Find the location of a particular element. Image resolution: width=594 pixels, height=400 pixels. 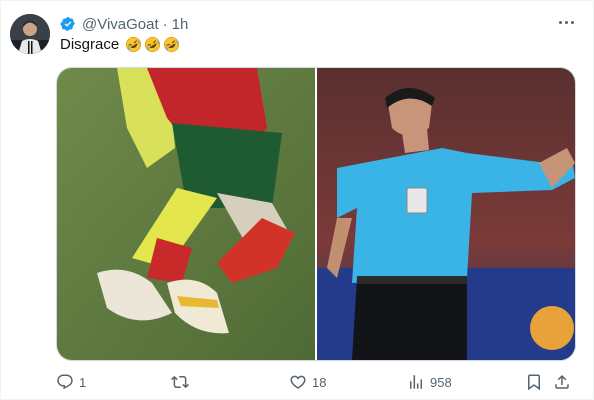

heart-icon is located at coordinates (298, 382).